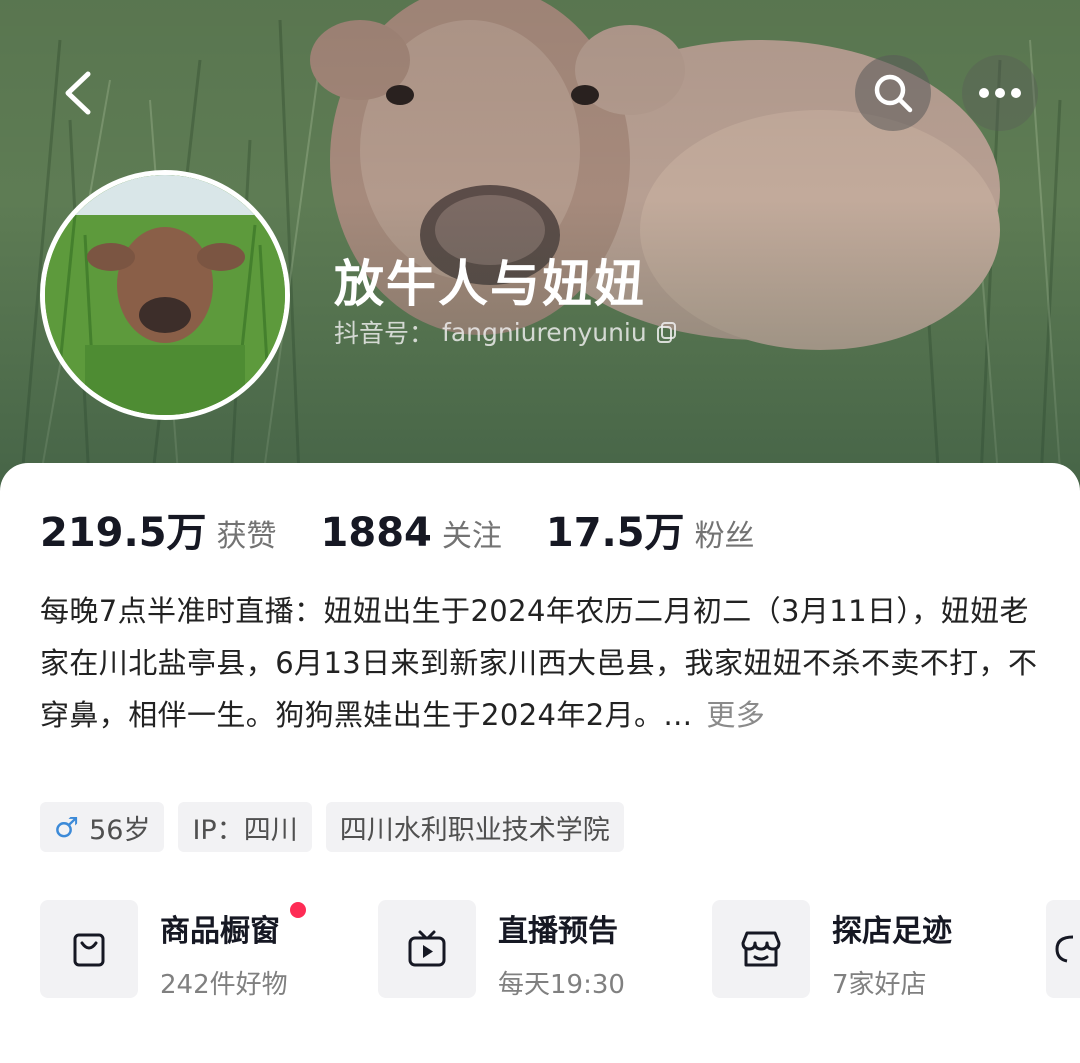 The width and height of the screenshot is (1080, 1063). I want to click on account-id-row: 抖音号： fangniurenyuniu, so click(506, 332).